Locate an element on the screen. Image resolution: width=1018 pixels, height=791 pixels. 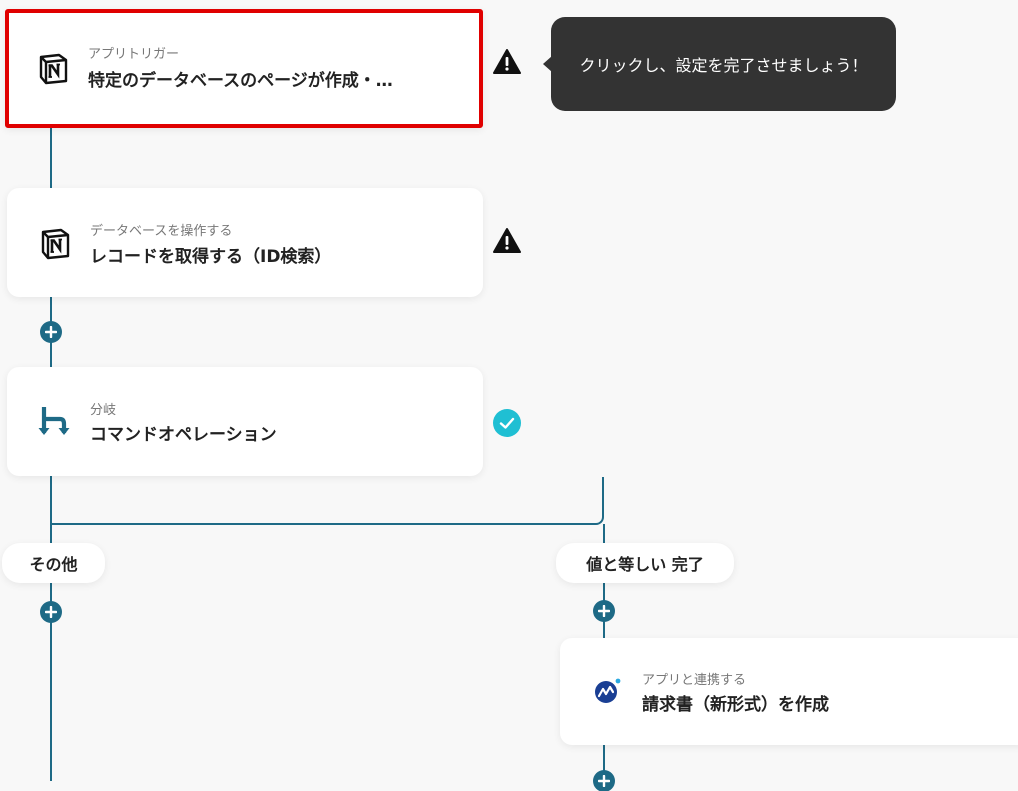
branch-step-card: 分岐 コマンドオペレーション is located at coordinates (245, 421).